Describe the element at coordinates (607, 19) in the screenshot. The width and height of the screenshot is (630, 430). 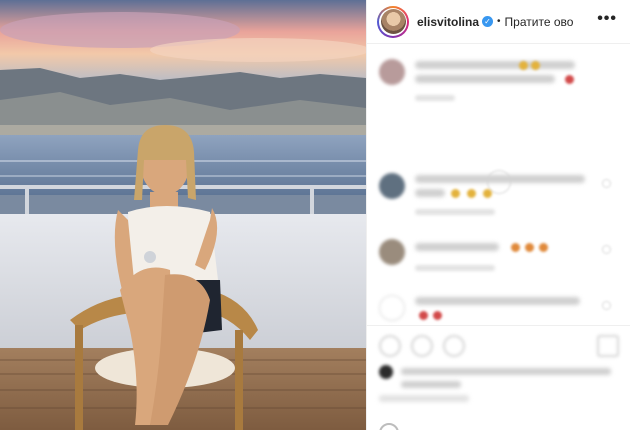
I see `more-options-icon: •••` at that location.